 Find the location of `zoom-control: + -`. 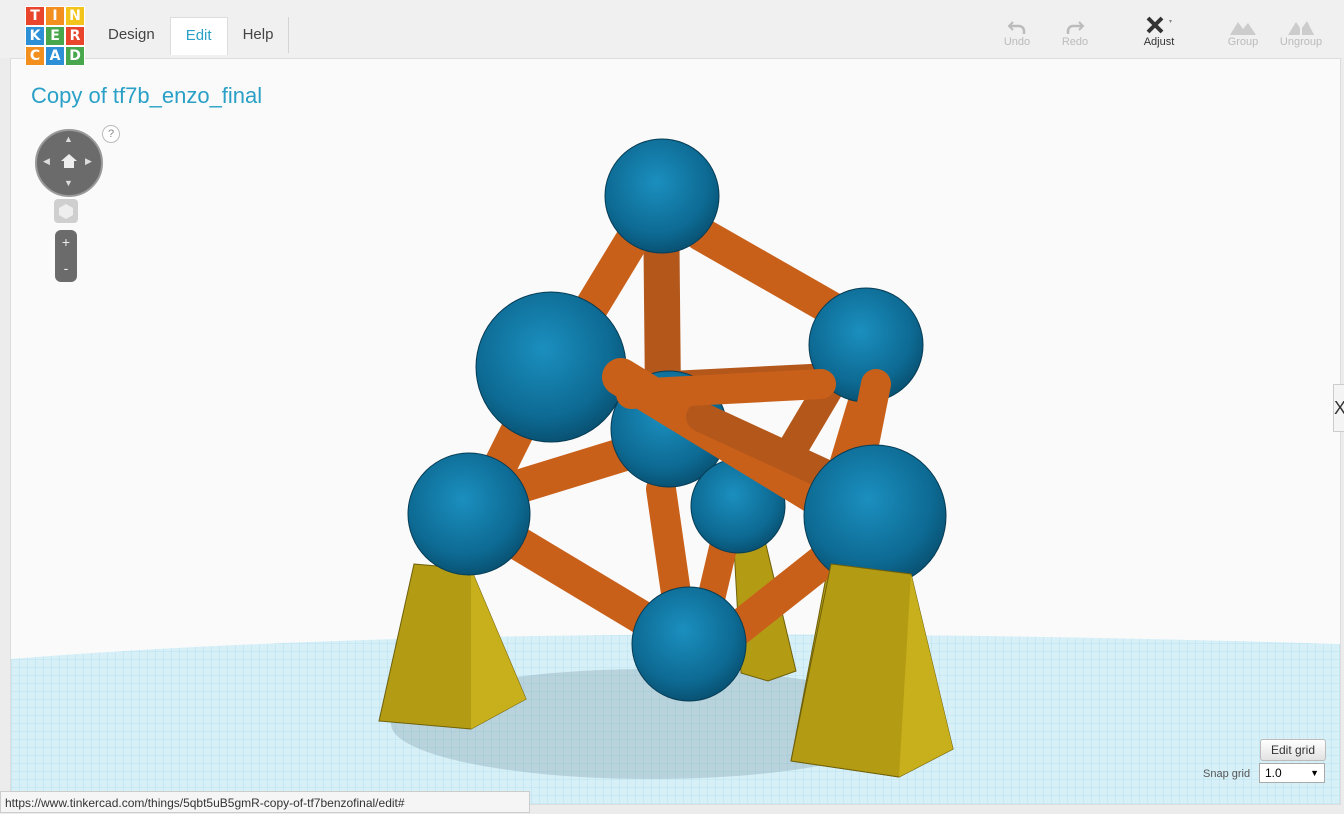

zoom-control: + - is located at coordinates (66, 256).